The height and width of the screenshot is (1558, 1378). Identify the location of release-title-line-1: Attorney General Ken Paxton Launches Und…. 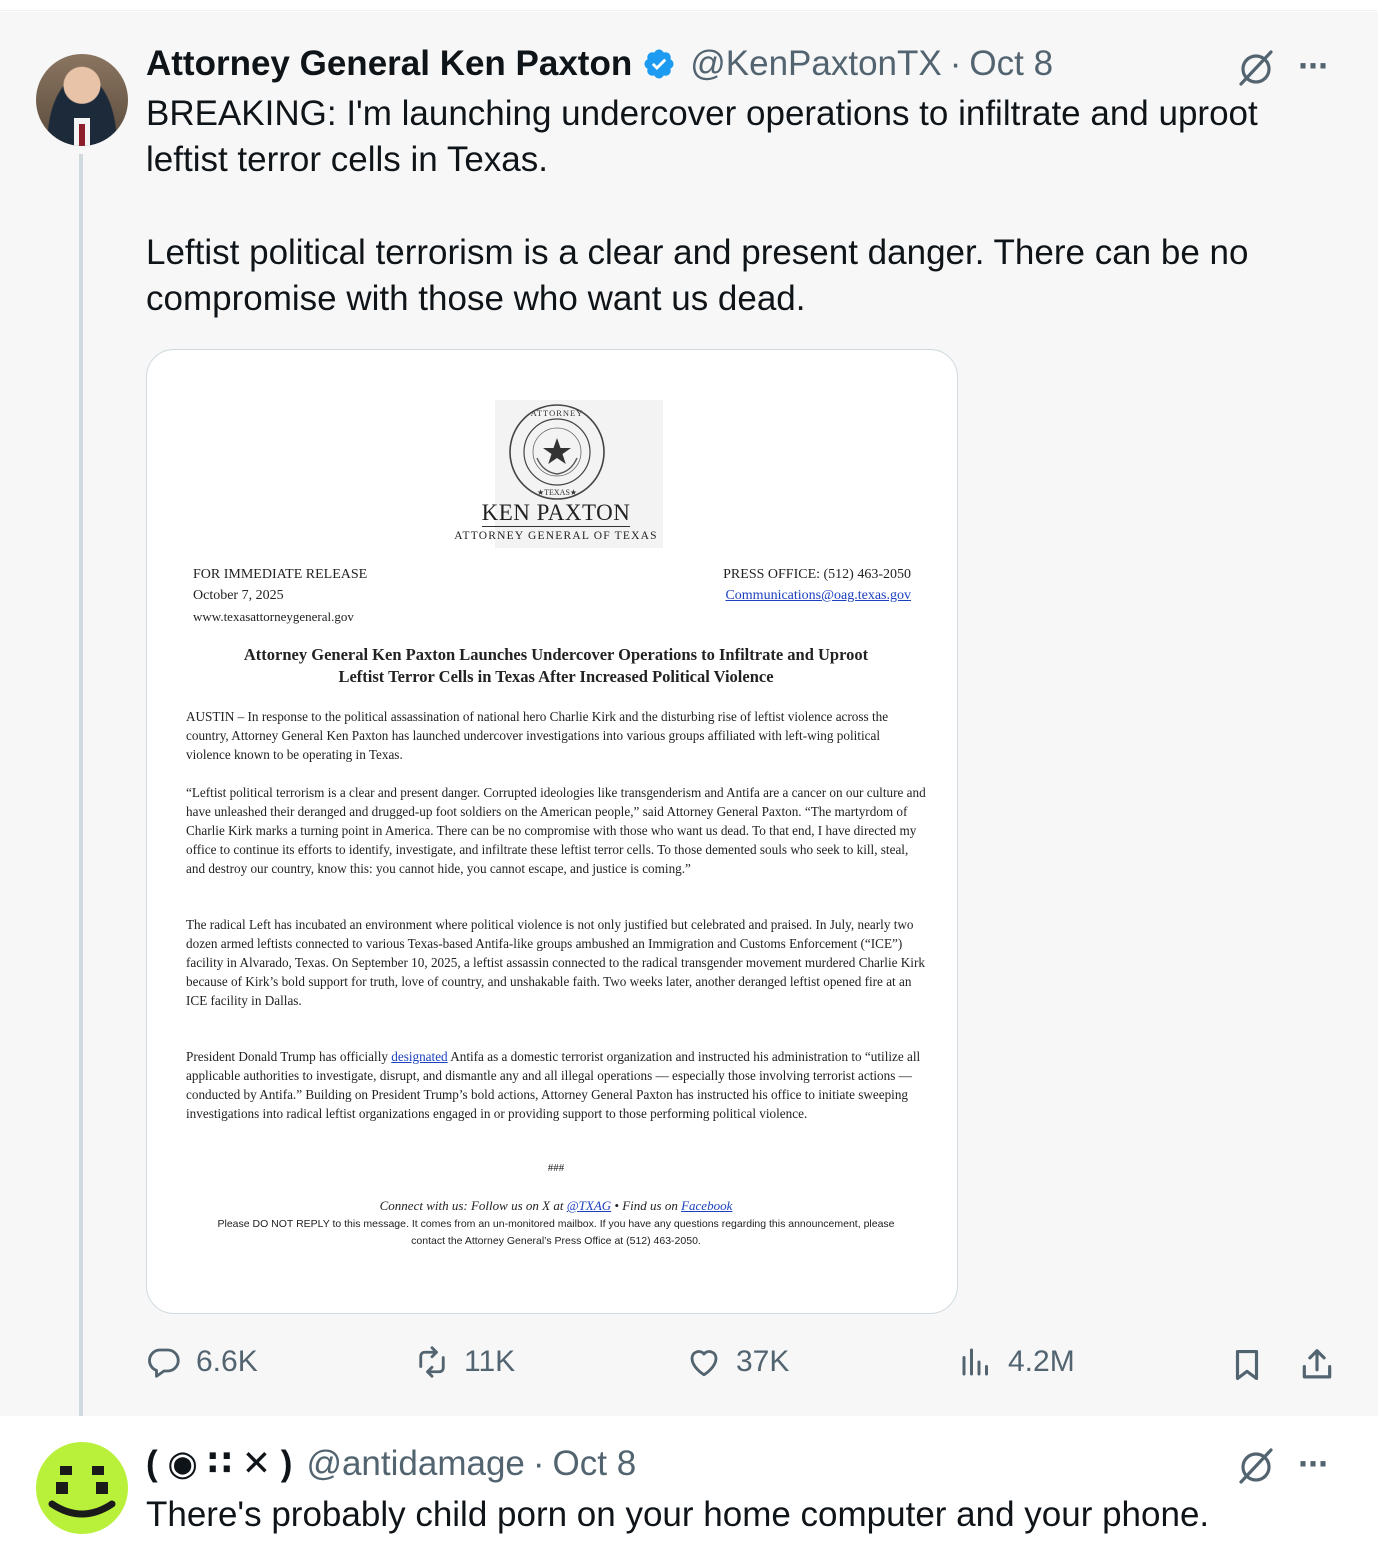
(556, 654).